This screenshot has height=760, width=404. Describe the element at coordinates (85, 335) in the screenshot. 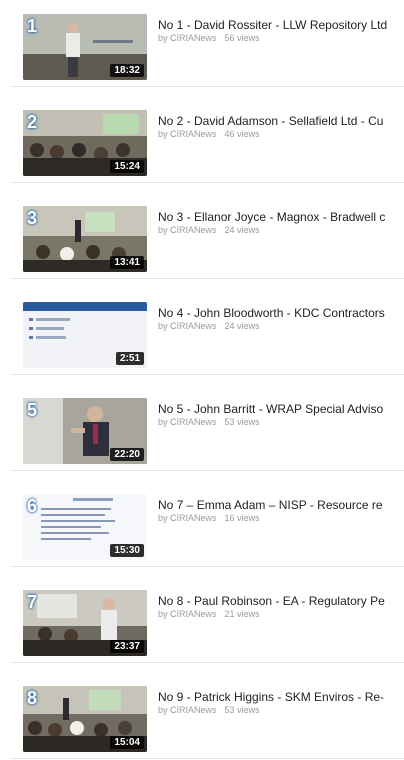

I see `video-thumbnail: 2:51` at that location.